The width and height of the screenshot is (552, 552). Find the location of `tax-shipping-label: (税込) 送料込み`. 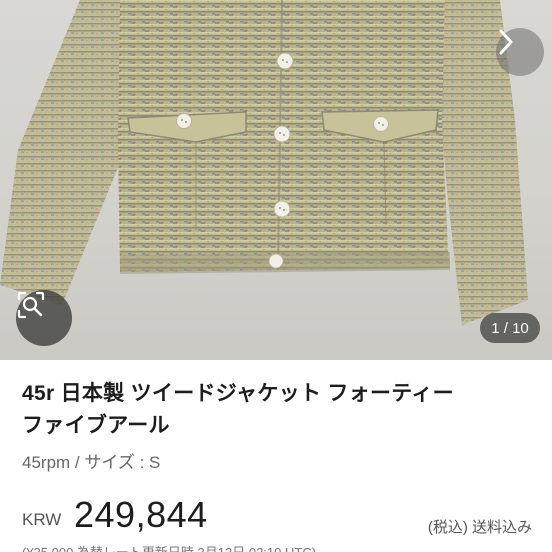

tax-shipping-label: (税込) 送料込み is located at coordinates (479, 527).